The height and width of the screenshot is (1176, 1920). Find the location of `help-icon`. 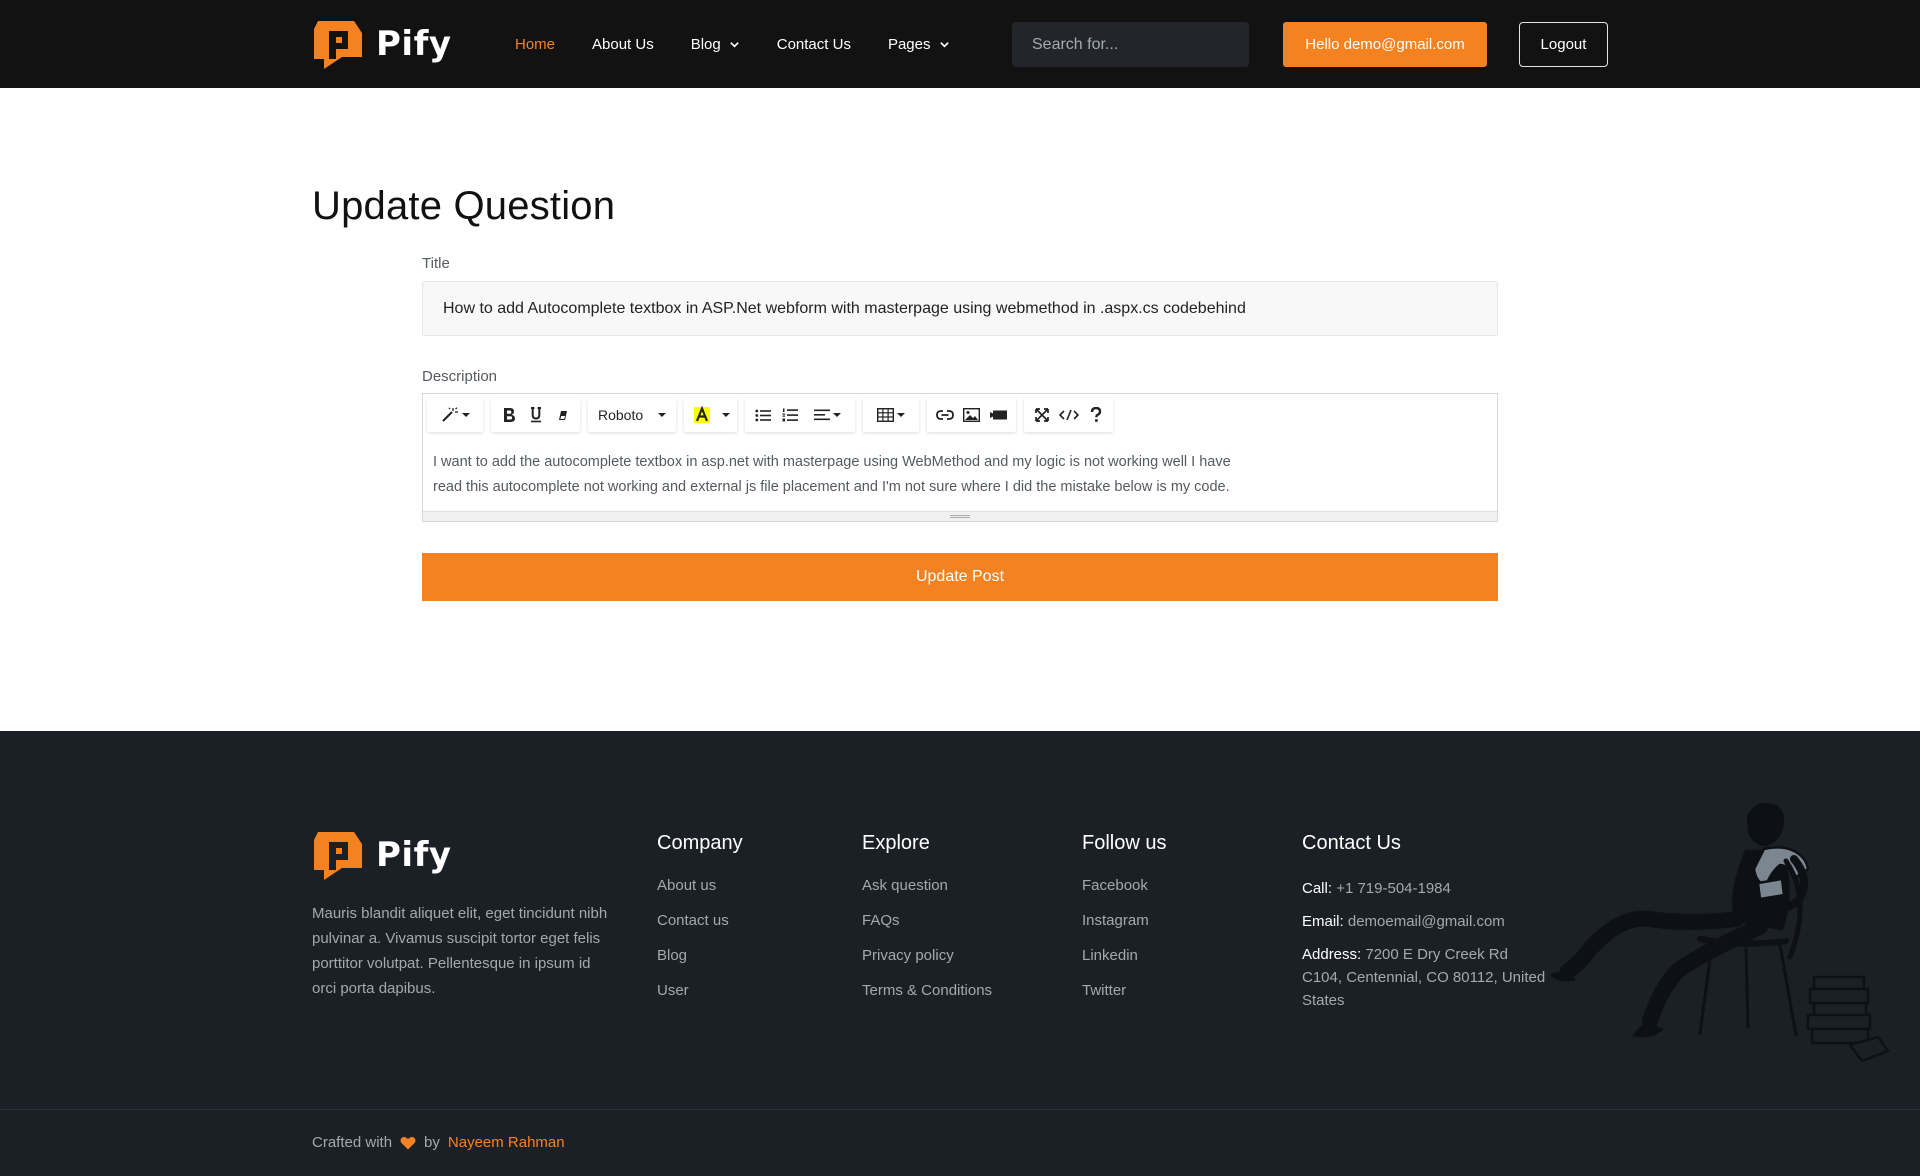

help-icon is located at coordinates (1095, 414).